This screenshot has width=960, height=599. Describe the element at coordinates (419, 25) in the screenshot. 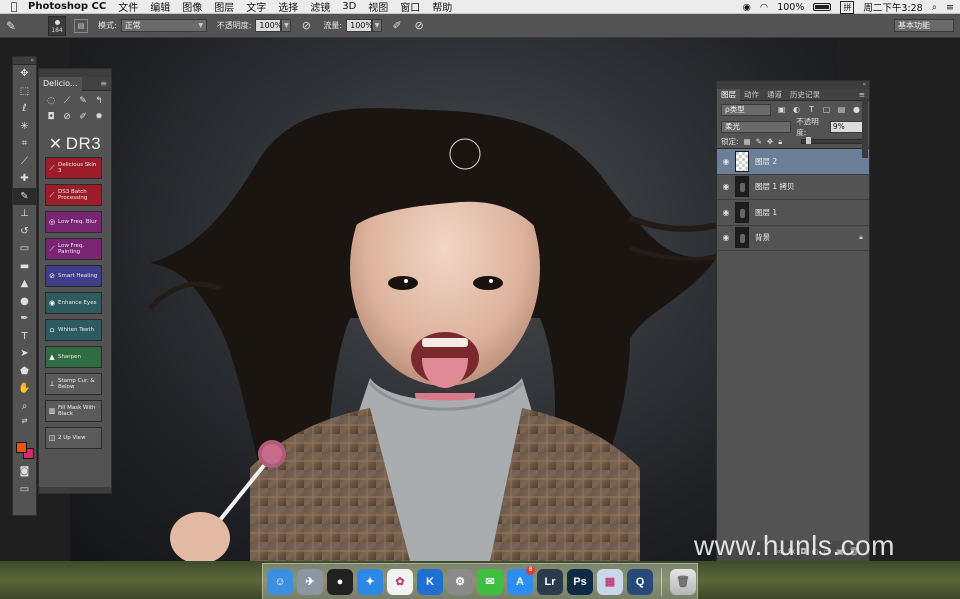

I see `pressure-size-icon: ⊘` at that location.